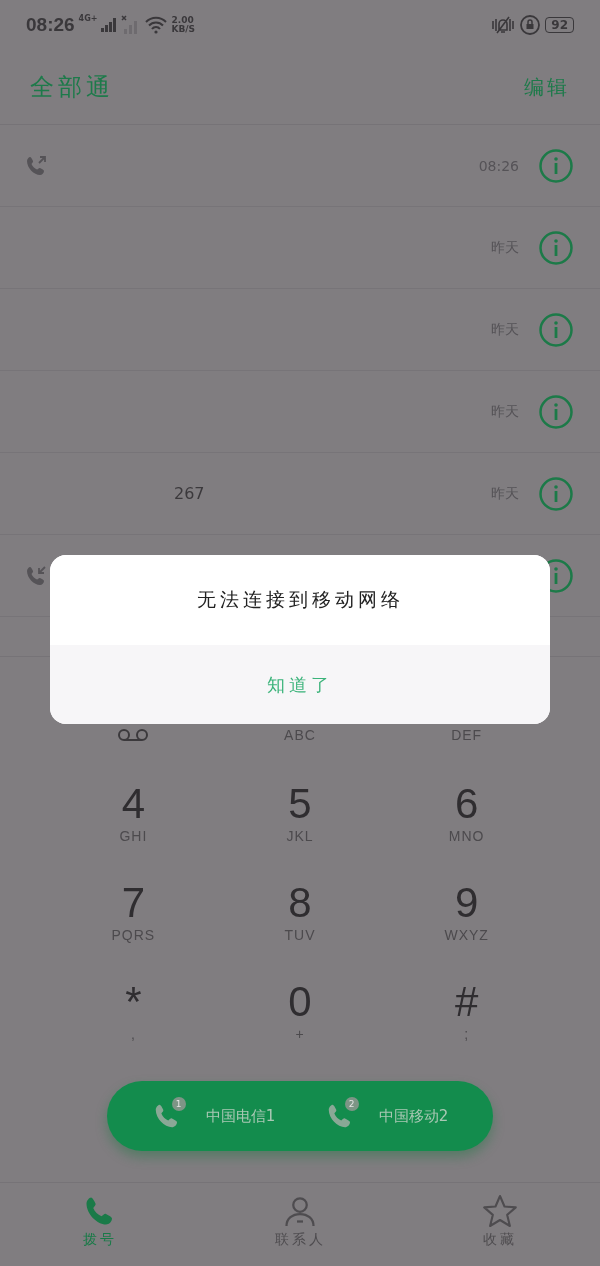  What do you see at coordinates (133, 1034) in the screenshot?
I see `key-letters: ,` at bounding box center [133, 1034].